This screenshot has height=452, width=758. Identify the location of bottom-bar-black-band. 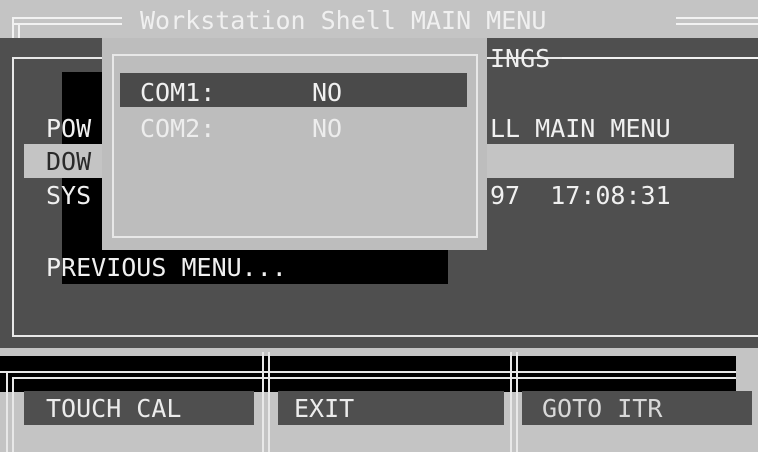
(368, 374).